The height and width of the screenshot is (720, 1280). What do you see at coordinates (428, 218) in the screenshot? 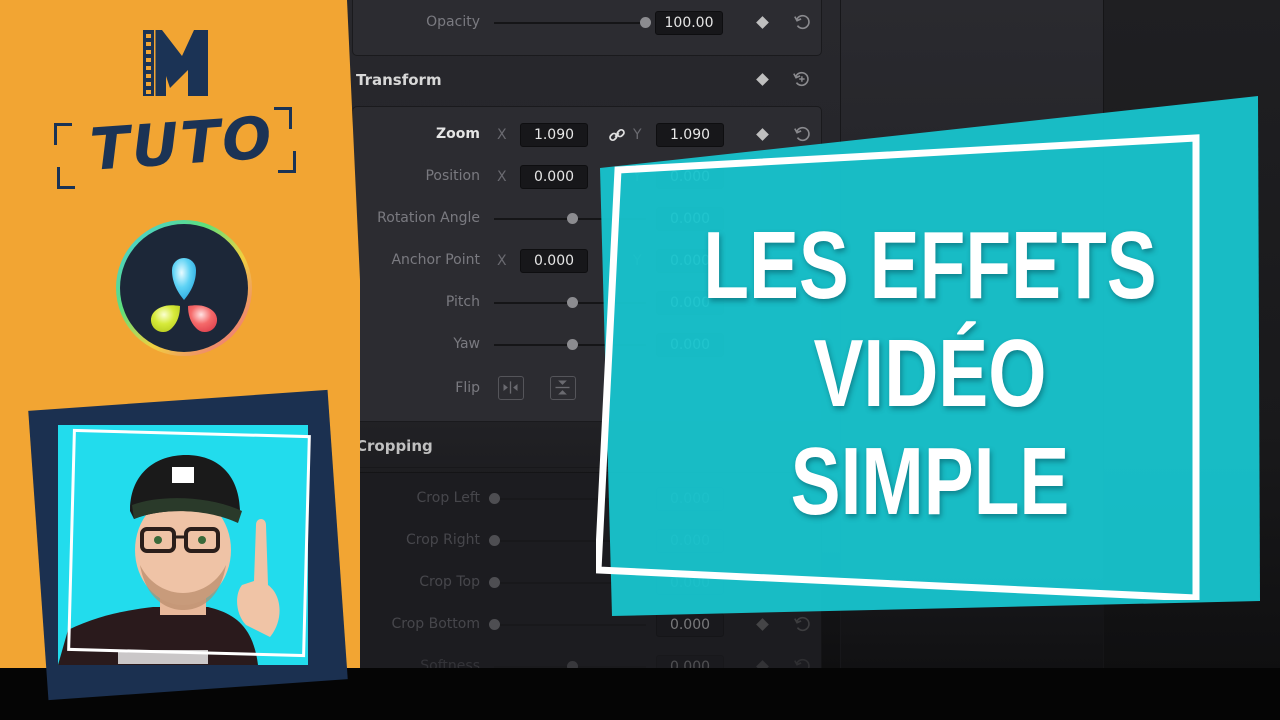
I see `rotation-angle-label: Rotation Angle` at bounding box center [428, 218].